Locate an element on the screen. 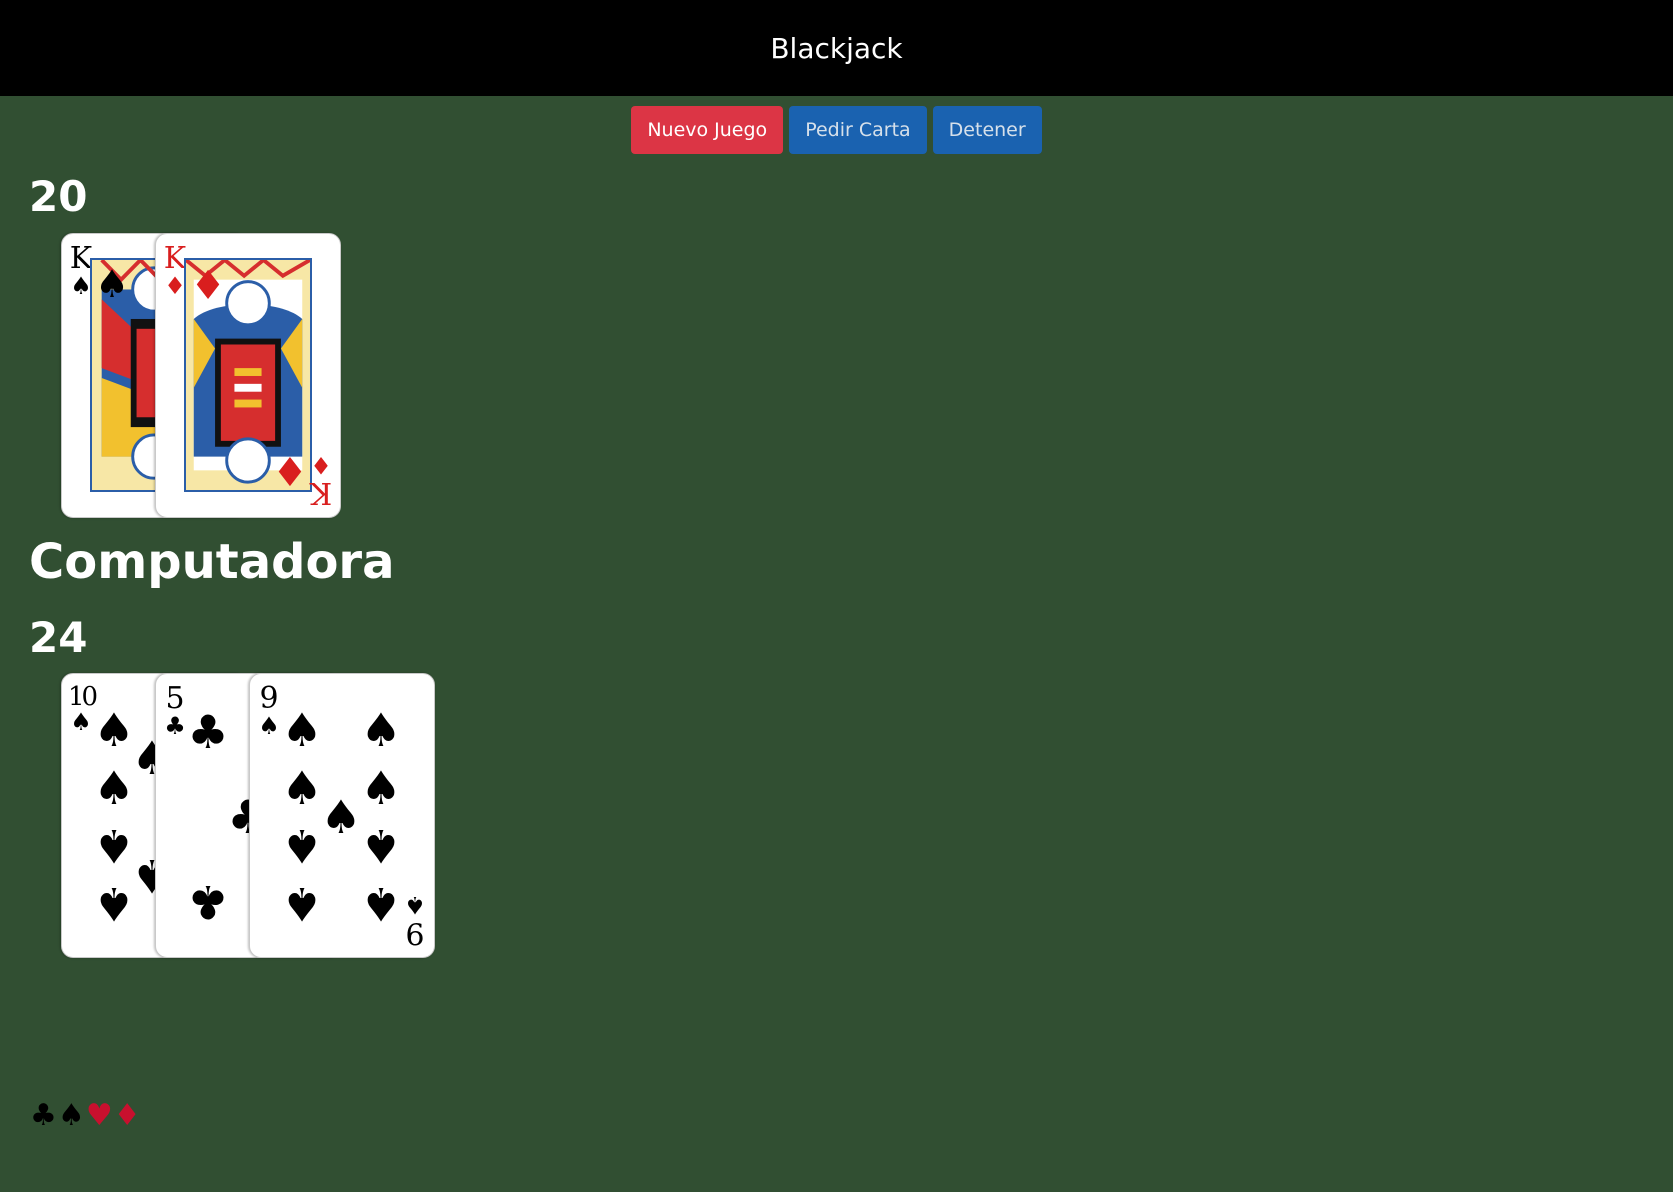 The height and width of the screenshot is (1192, 1673). app-title: Blackjack is located at coordinates (836, 48).